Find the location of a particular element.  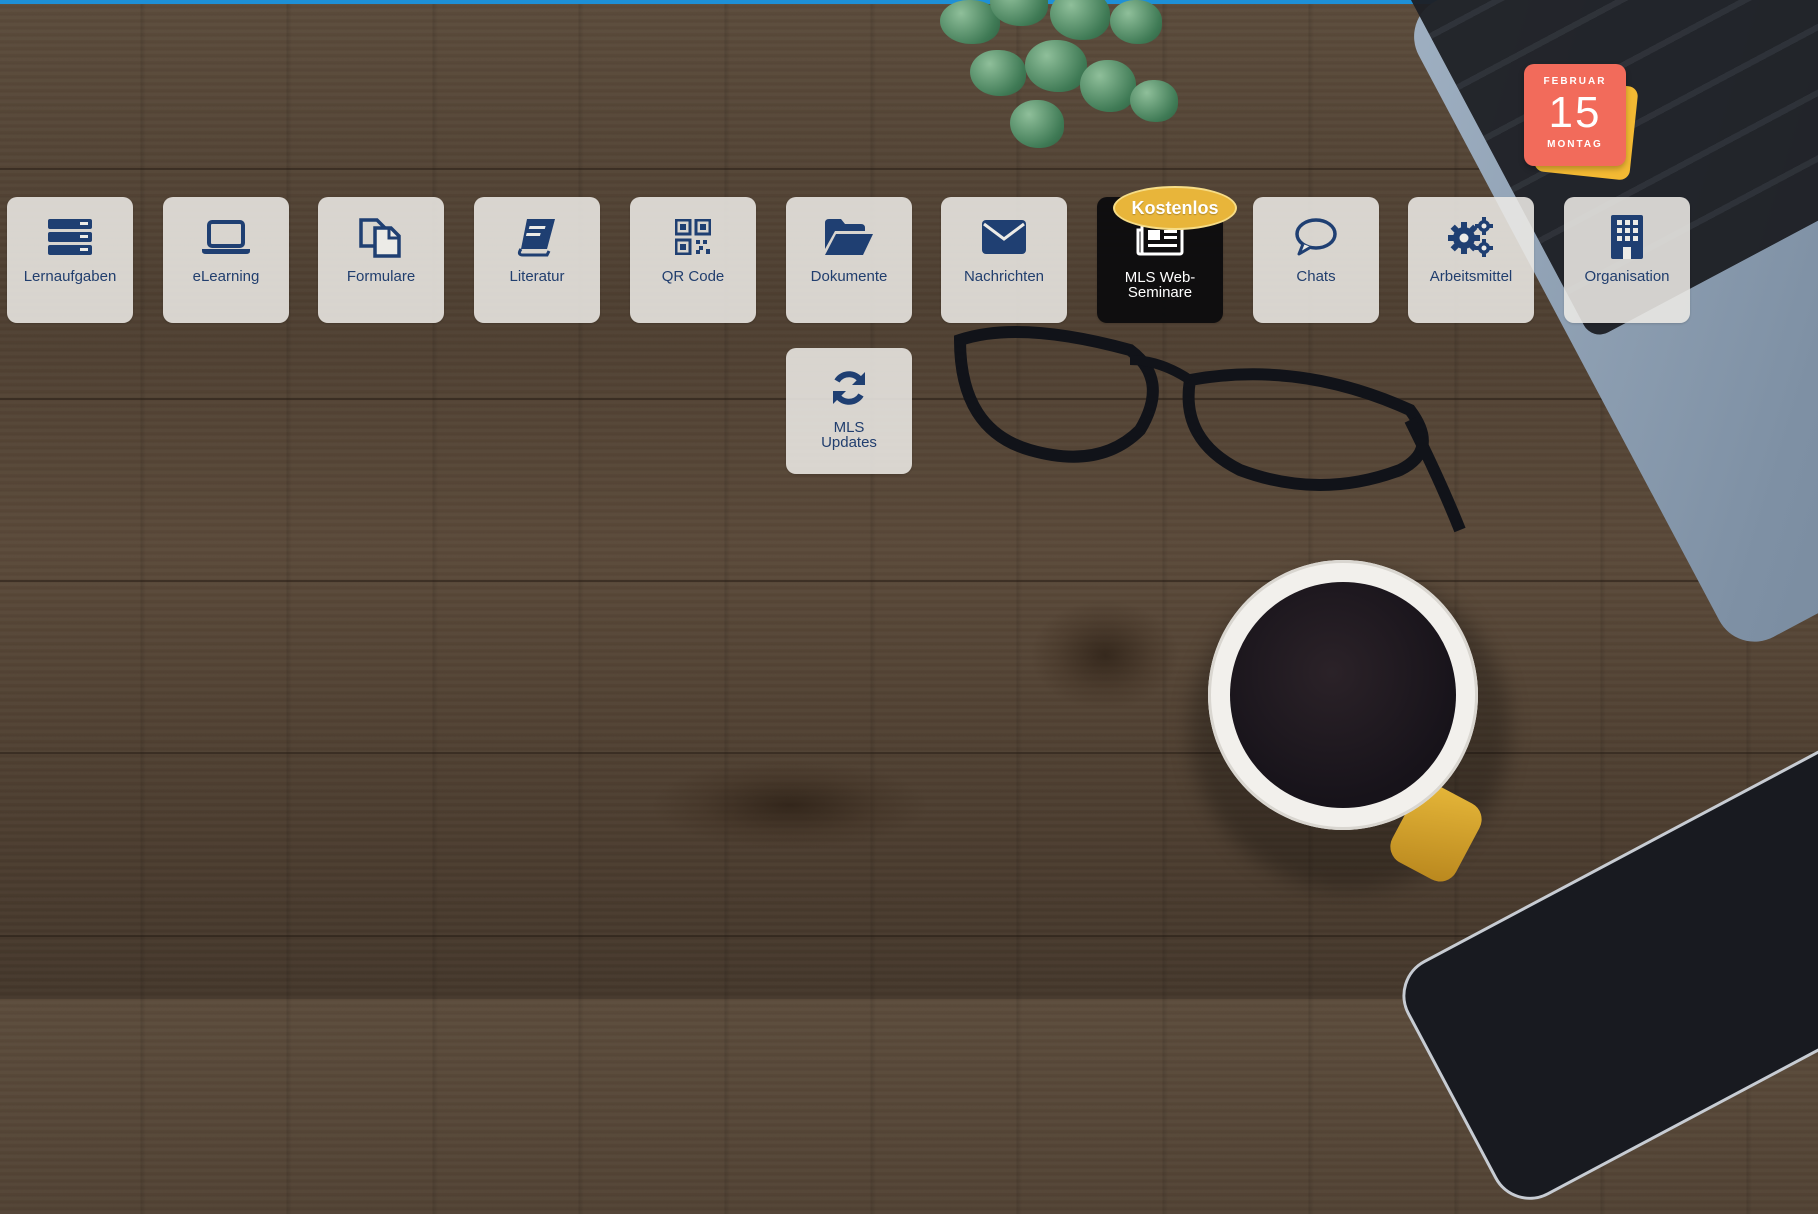

coffee-cup-decoration is located at coordinates (1343, 695).